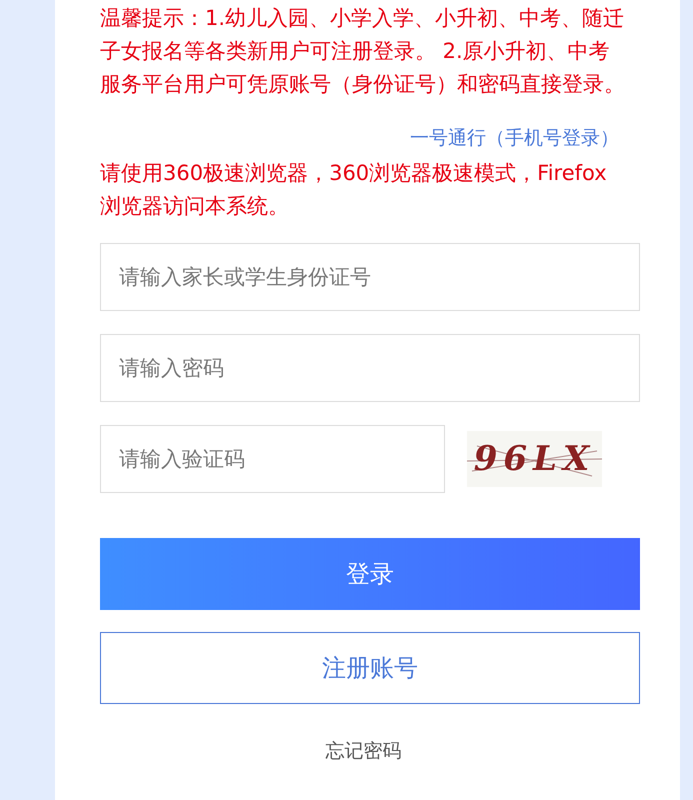 Image resolution: width=693 pixels, height=800 pixels. What do you see at coordinates (370, 574) in the screenshot?
I see `login-button: 登录` at bounding box center [370, 574].